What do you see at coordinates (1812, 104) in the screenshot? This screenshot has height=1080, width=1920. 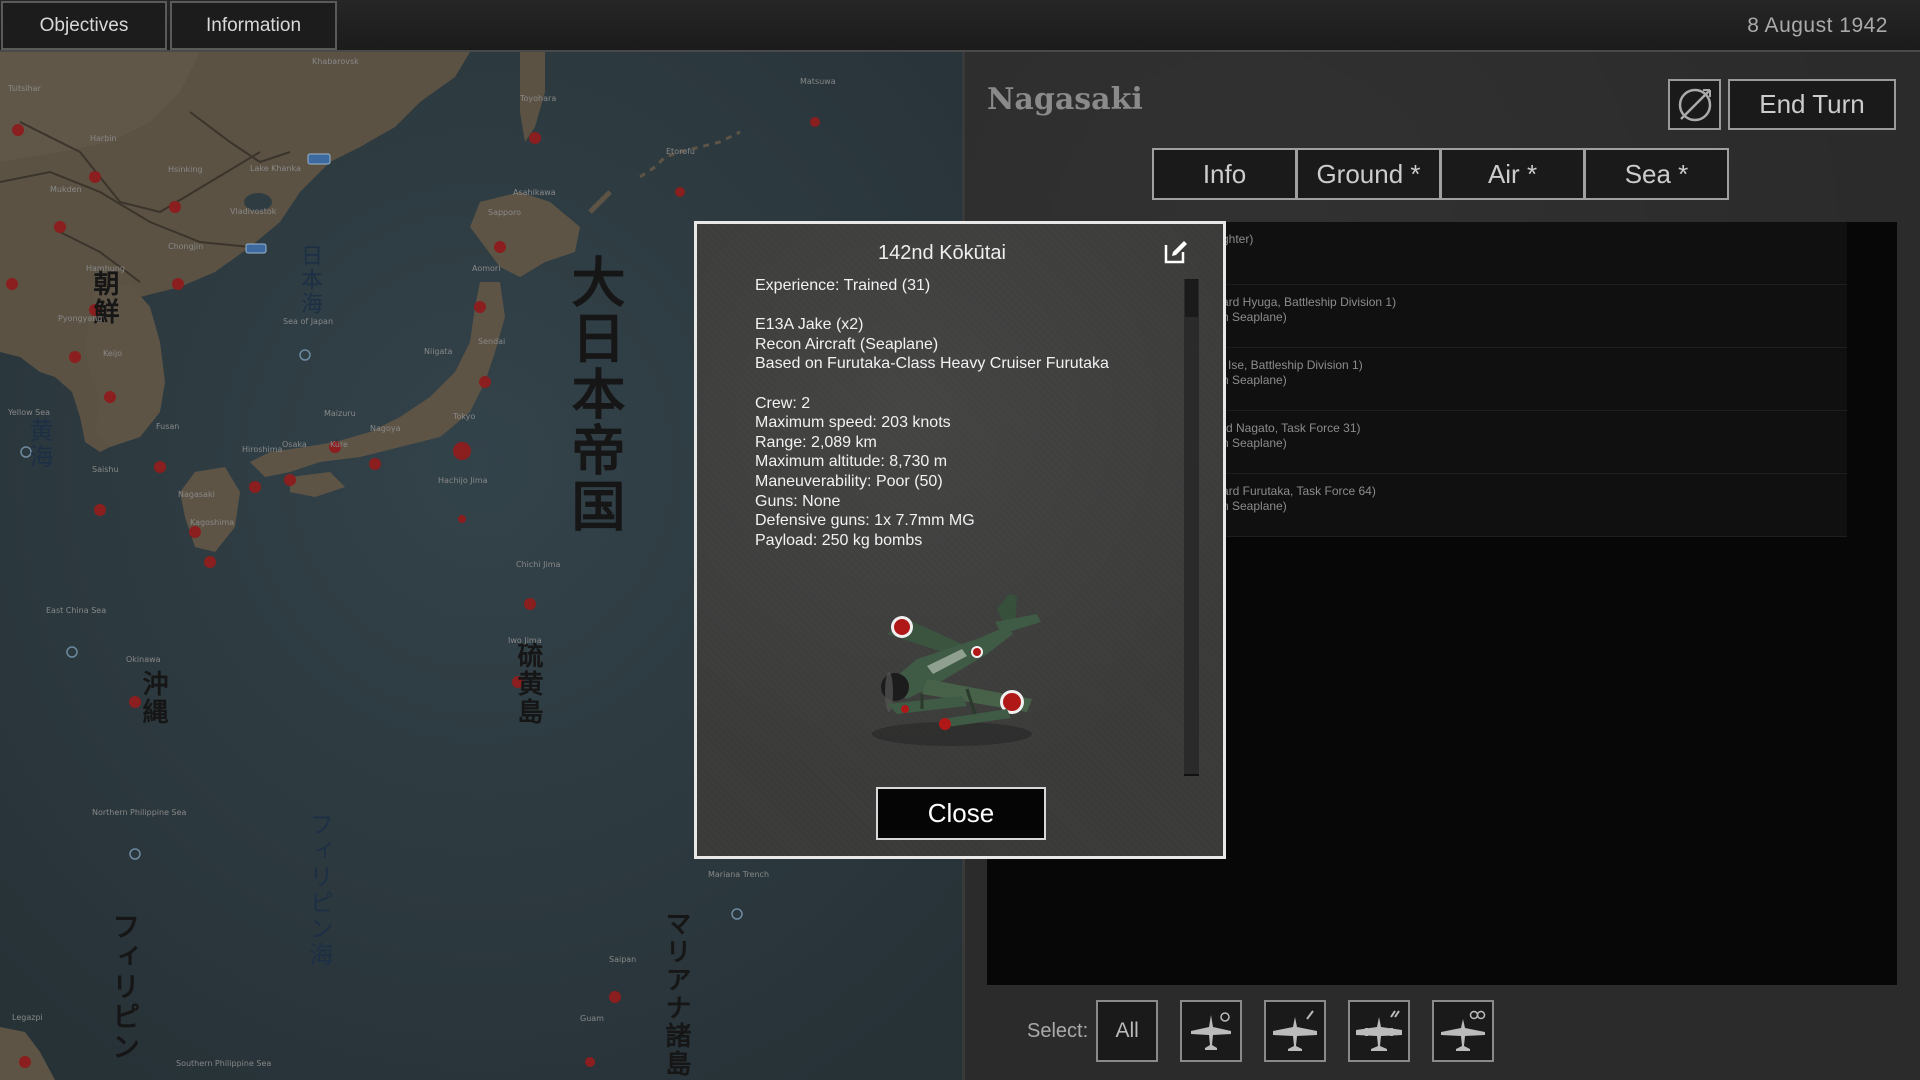 I see `end-turn-button: End Turn` at bounding box center [1812, 104].